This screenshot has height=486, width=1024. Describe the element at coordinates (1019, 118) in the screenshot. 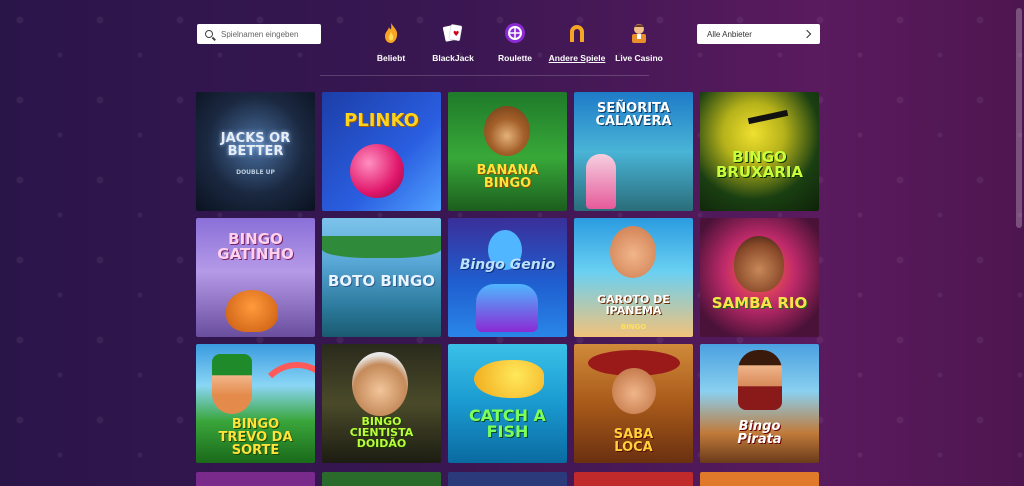

I see `scrollbar-thumb` at that location.